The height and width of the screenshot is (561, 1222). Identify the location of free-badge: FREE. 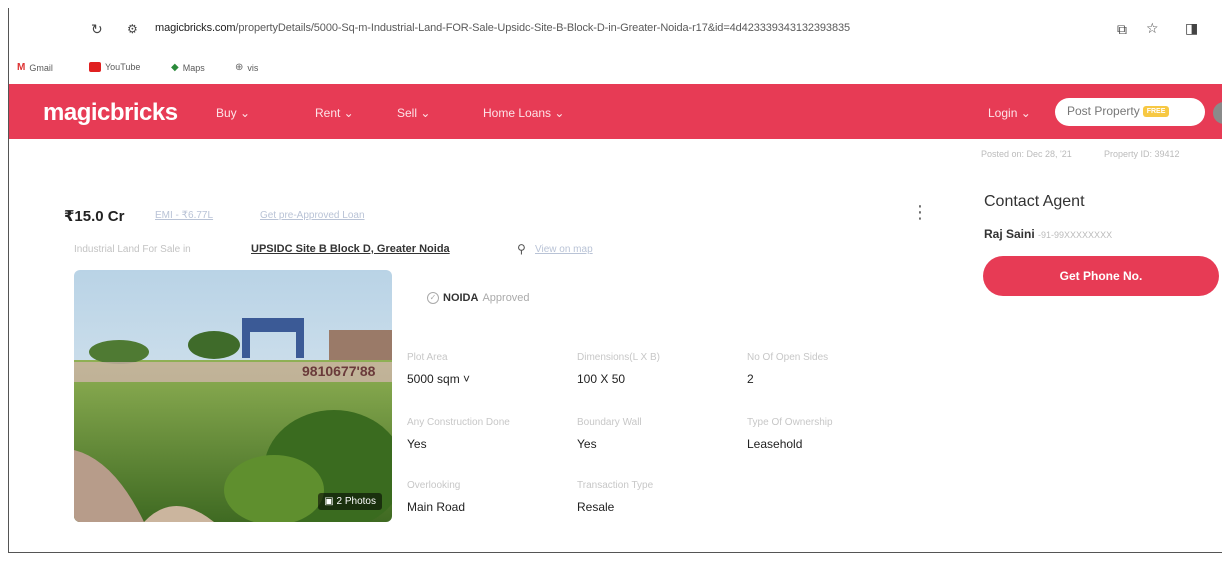
(1156, 112).